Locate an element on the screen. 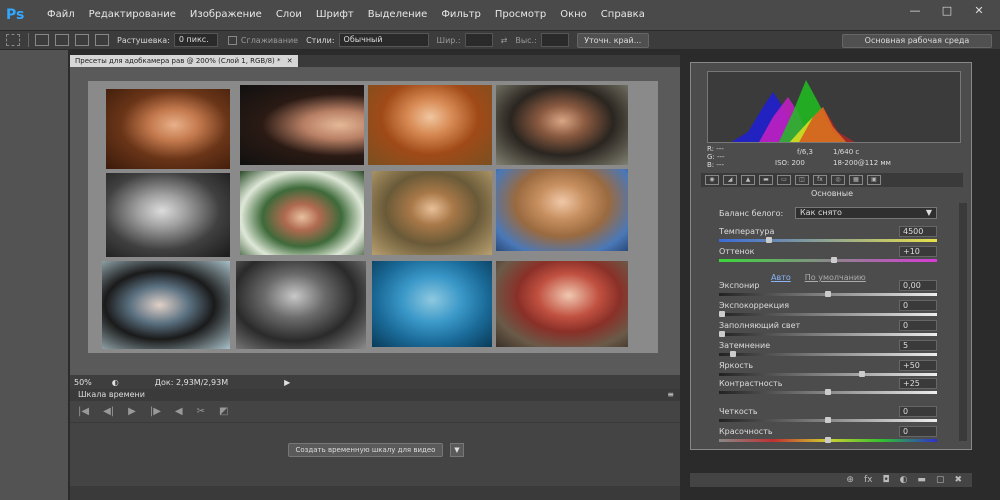 The height and width of the screenshot is (500, 1000). tone-curve-icon: ◢ is located at coordinates (730, 180).